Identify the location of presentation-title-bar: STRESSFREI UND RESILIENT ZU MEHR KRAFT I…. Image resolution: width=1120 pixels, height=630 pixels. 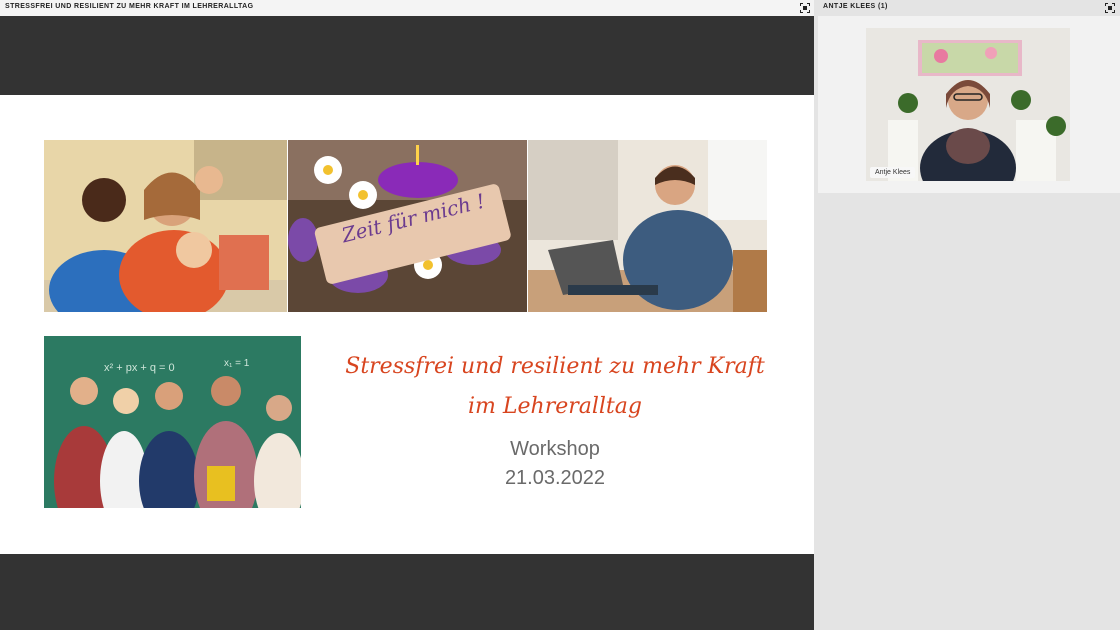
(407, 8).